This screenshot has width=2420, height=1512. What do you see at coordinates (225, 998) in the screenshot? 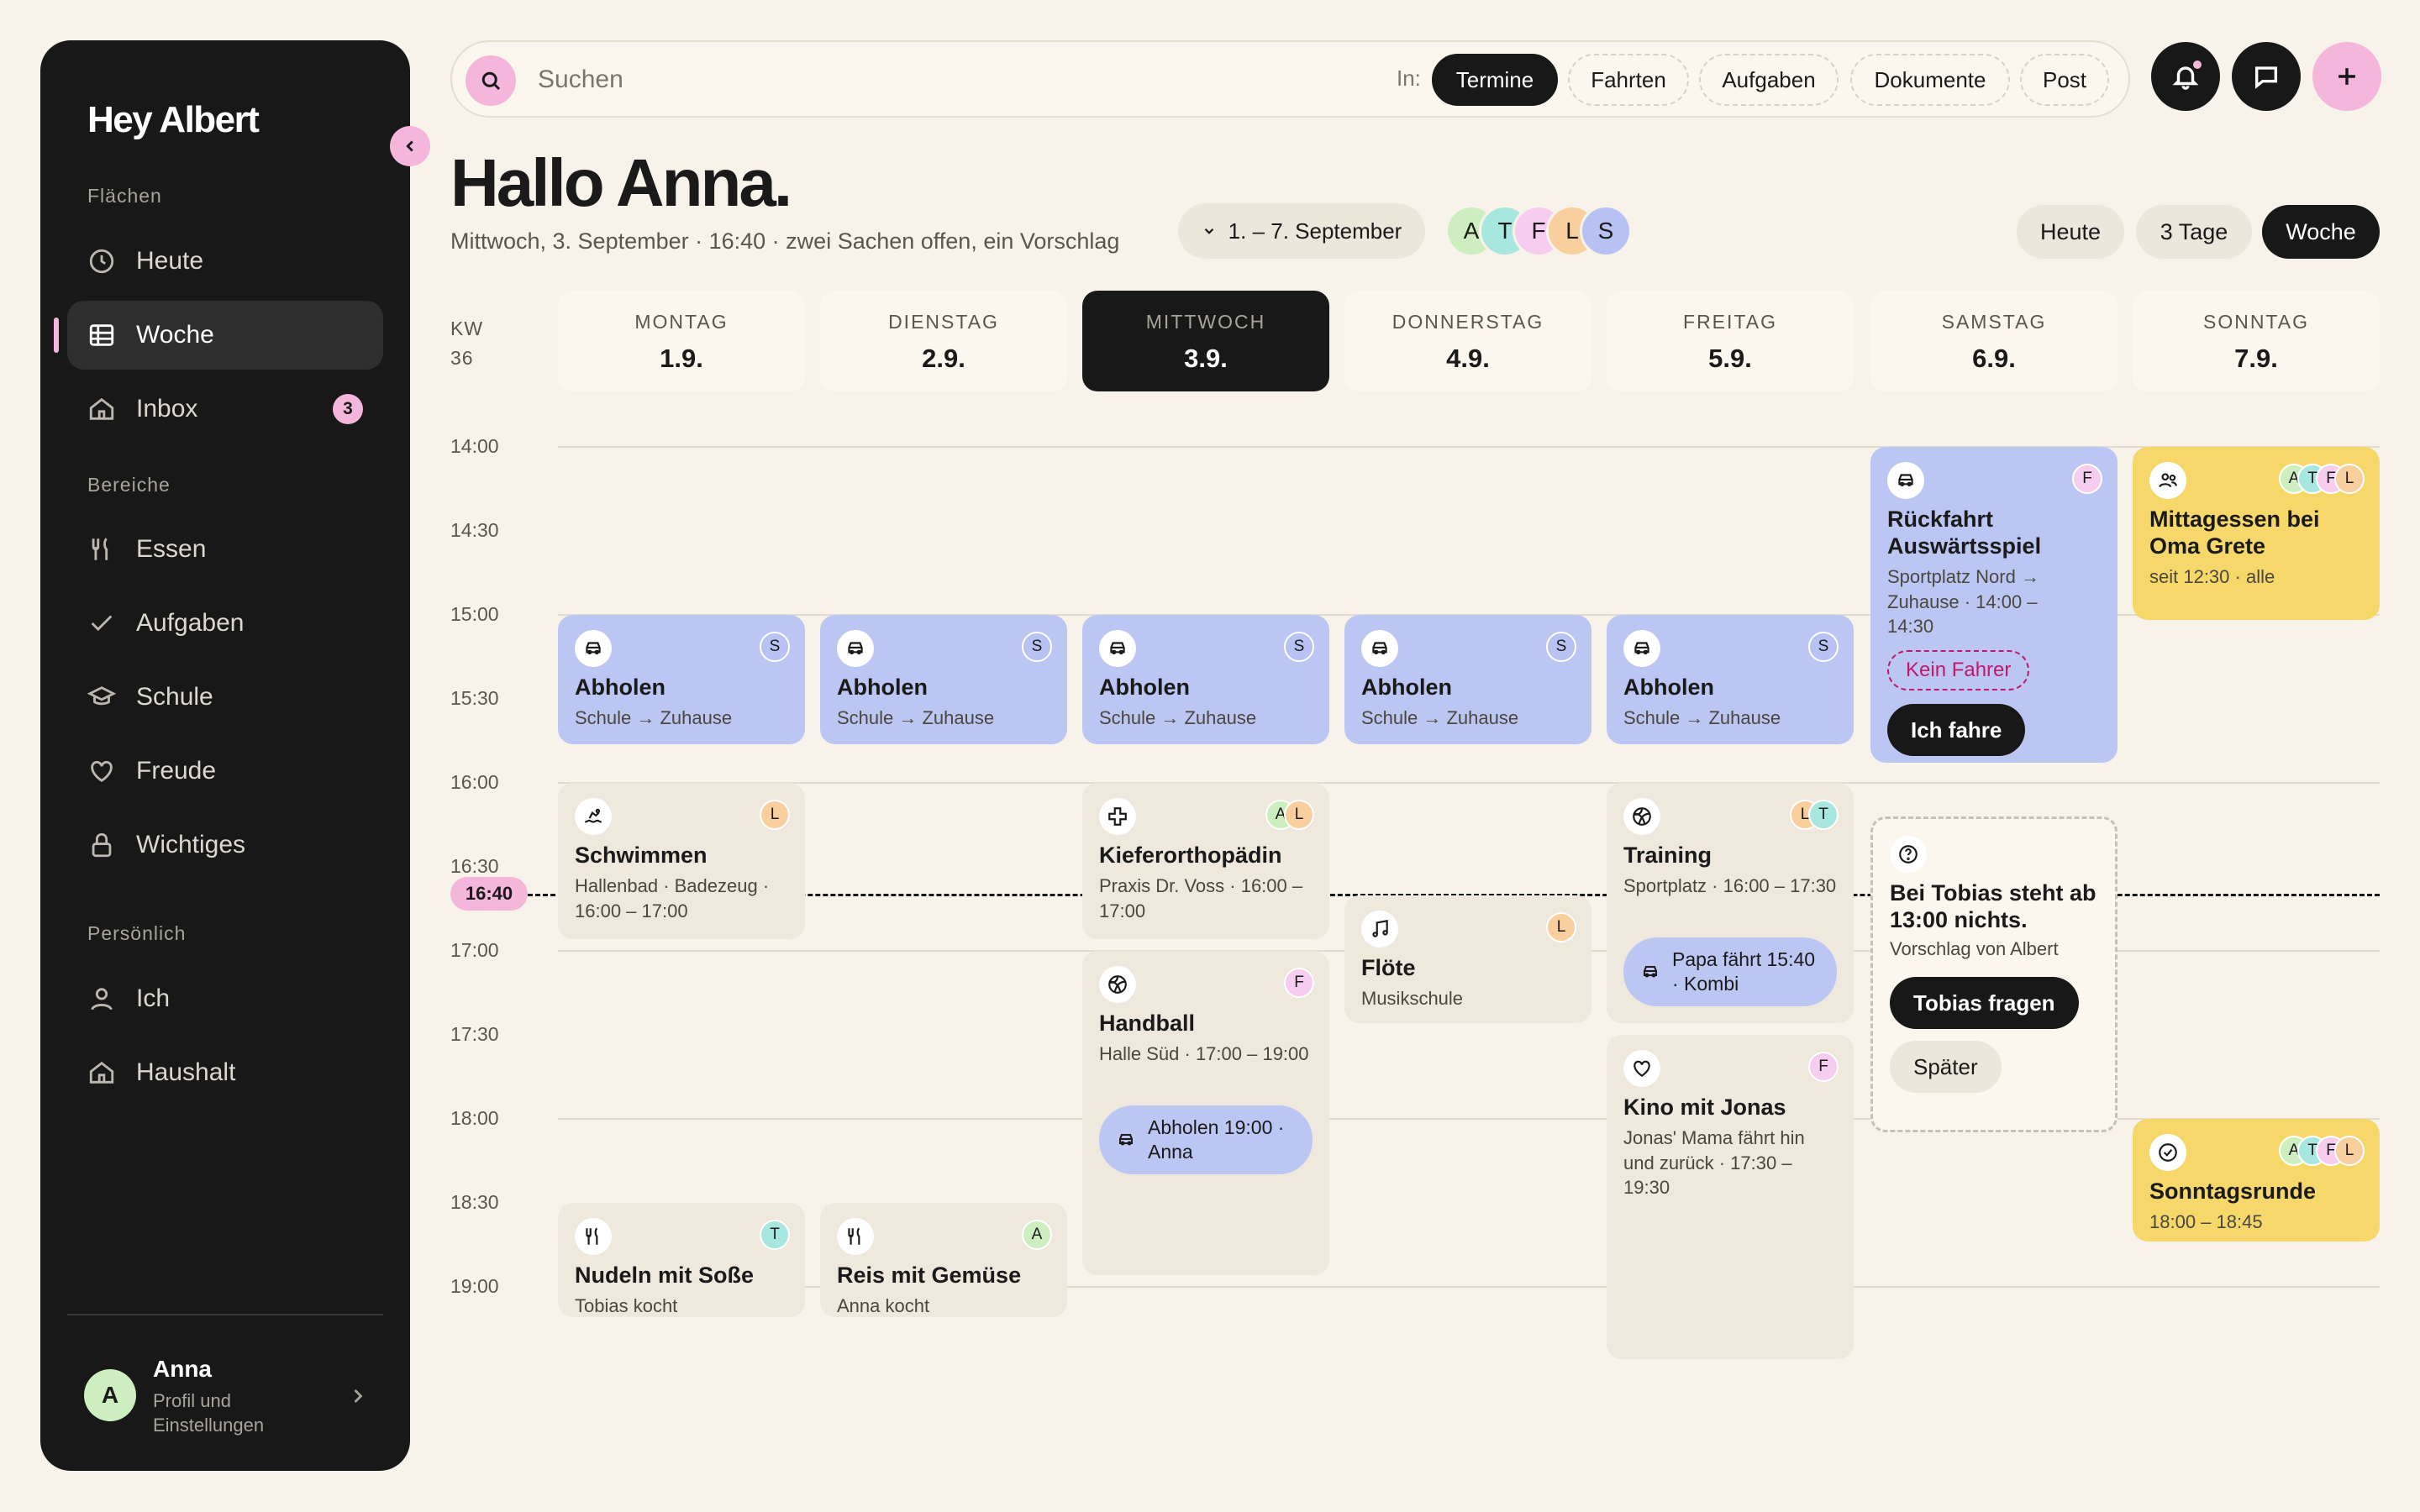
I see `sidebar-item-ich: Ich` at bounding box center [225, 998].